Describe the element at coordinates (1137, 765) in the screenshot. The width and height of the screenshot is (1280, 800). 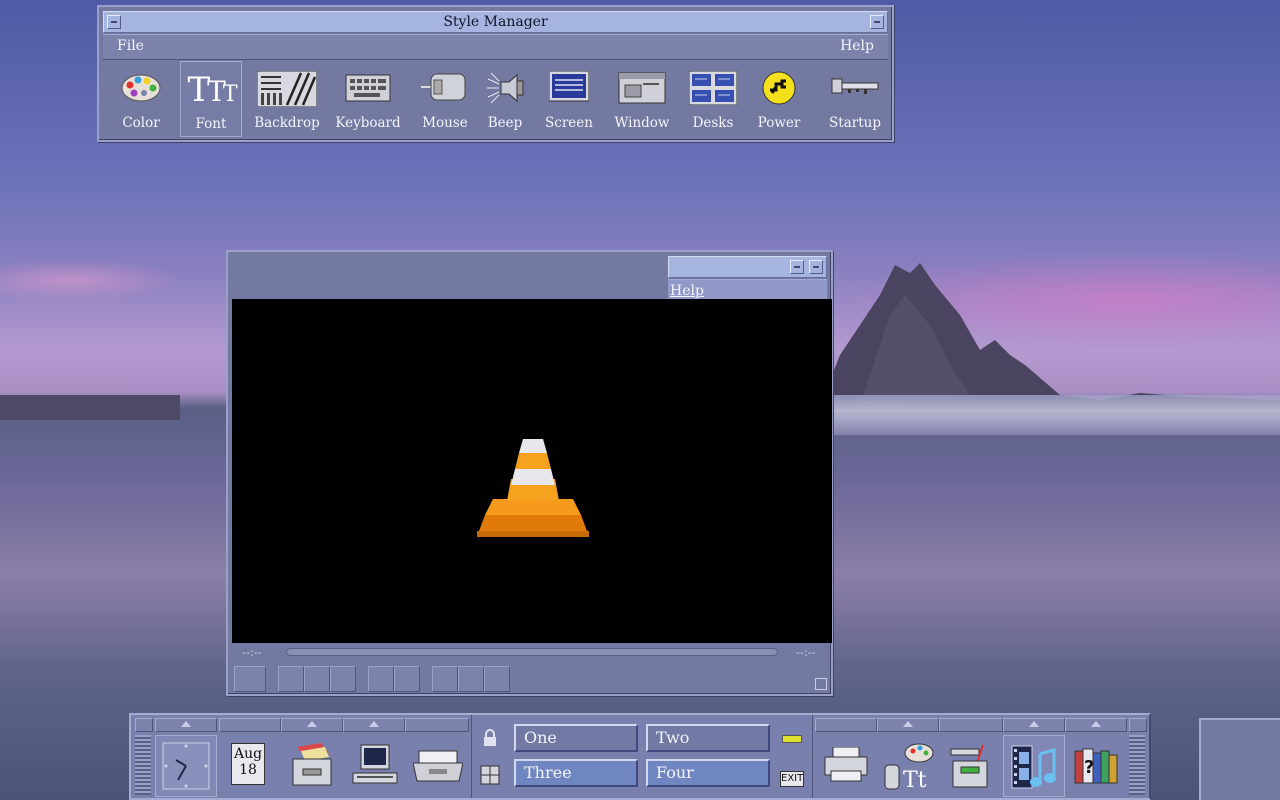
I see `panel-right-grip` at that location.